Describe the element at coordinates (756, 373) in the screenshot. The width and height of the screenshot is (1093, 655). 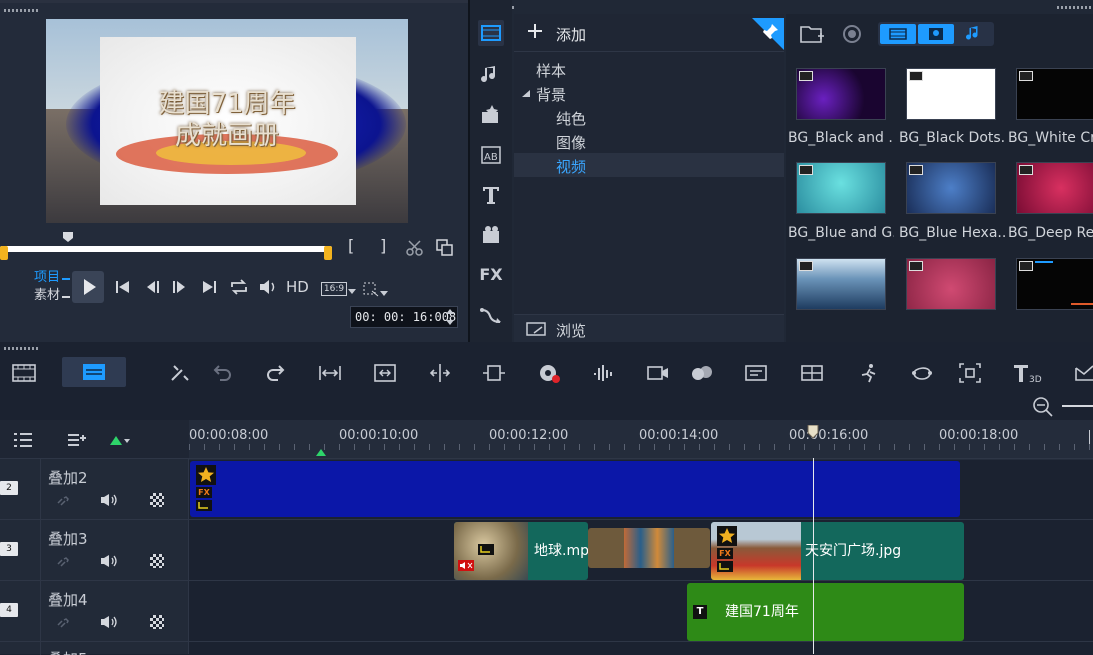
I see `subtitle-editor-icon` at that location.